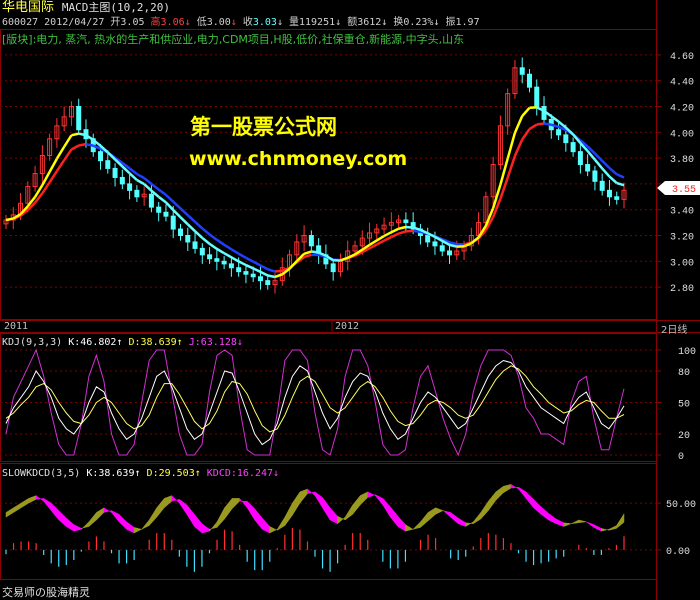 This screenshot has height=600, width=700. What do you see at coordinates (682, 160) in the screenshot?
I see `price-tick-label: 3.80` at bounding box center [682, 160].